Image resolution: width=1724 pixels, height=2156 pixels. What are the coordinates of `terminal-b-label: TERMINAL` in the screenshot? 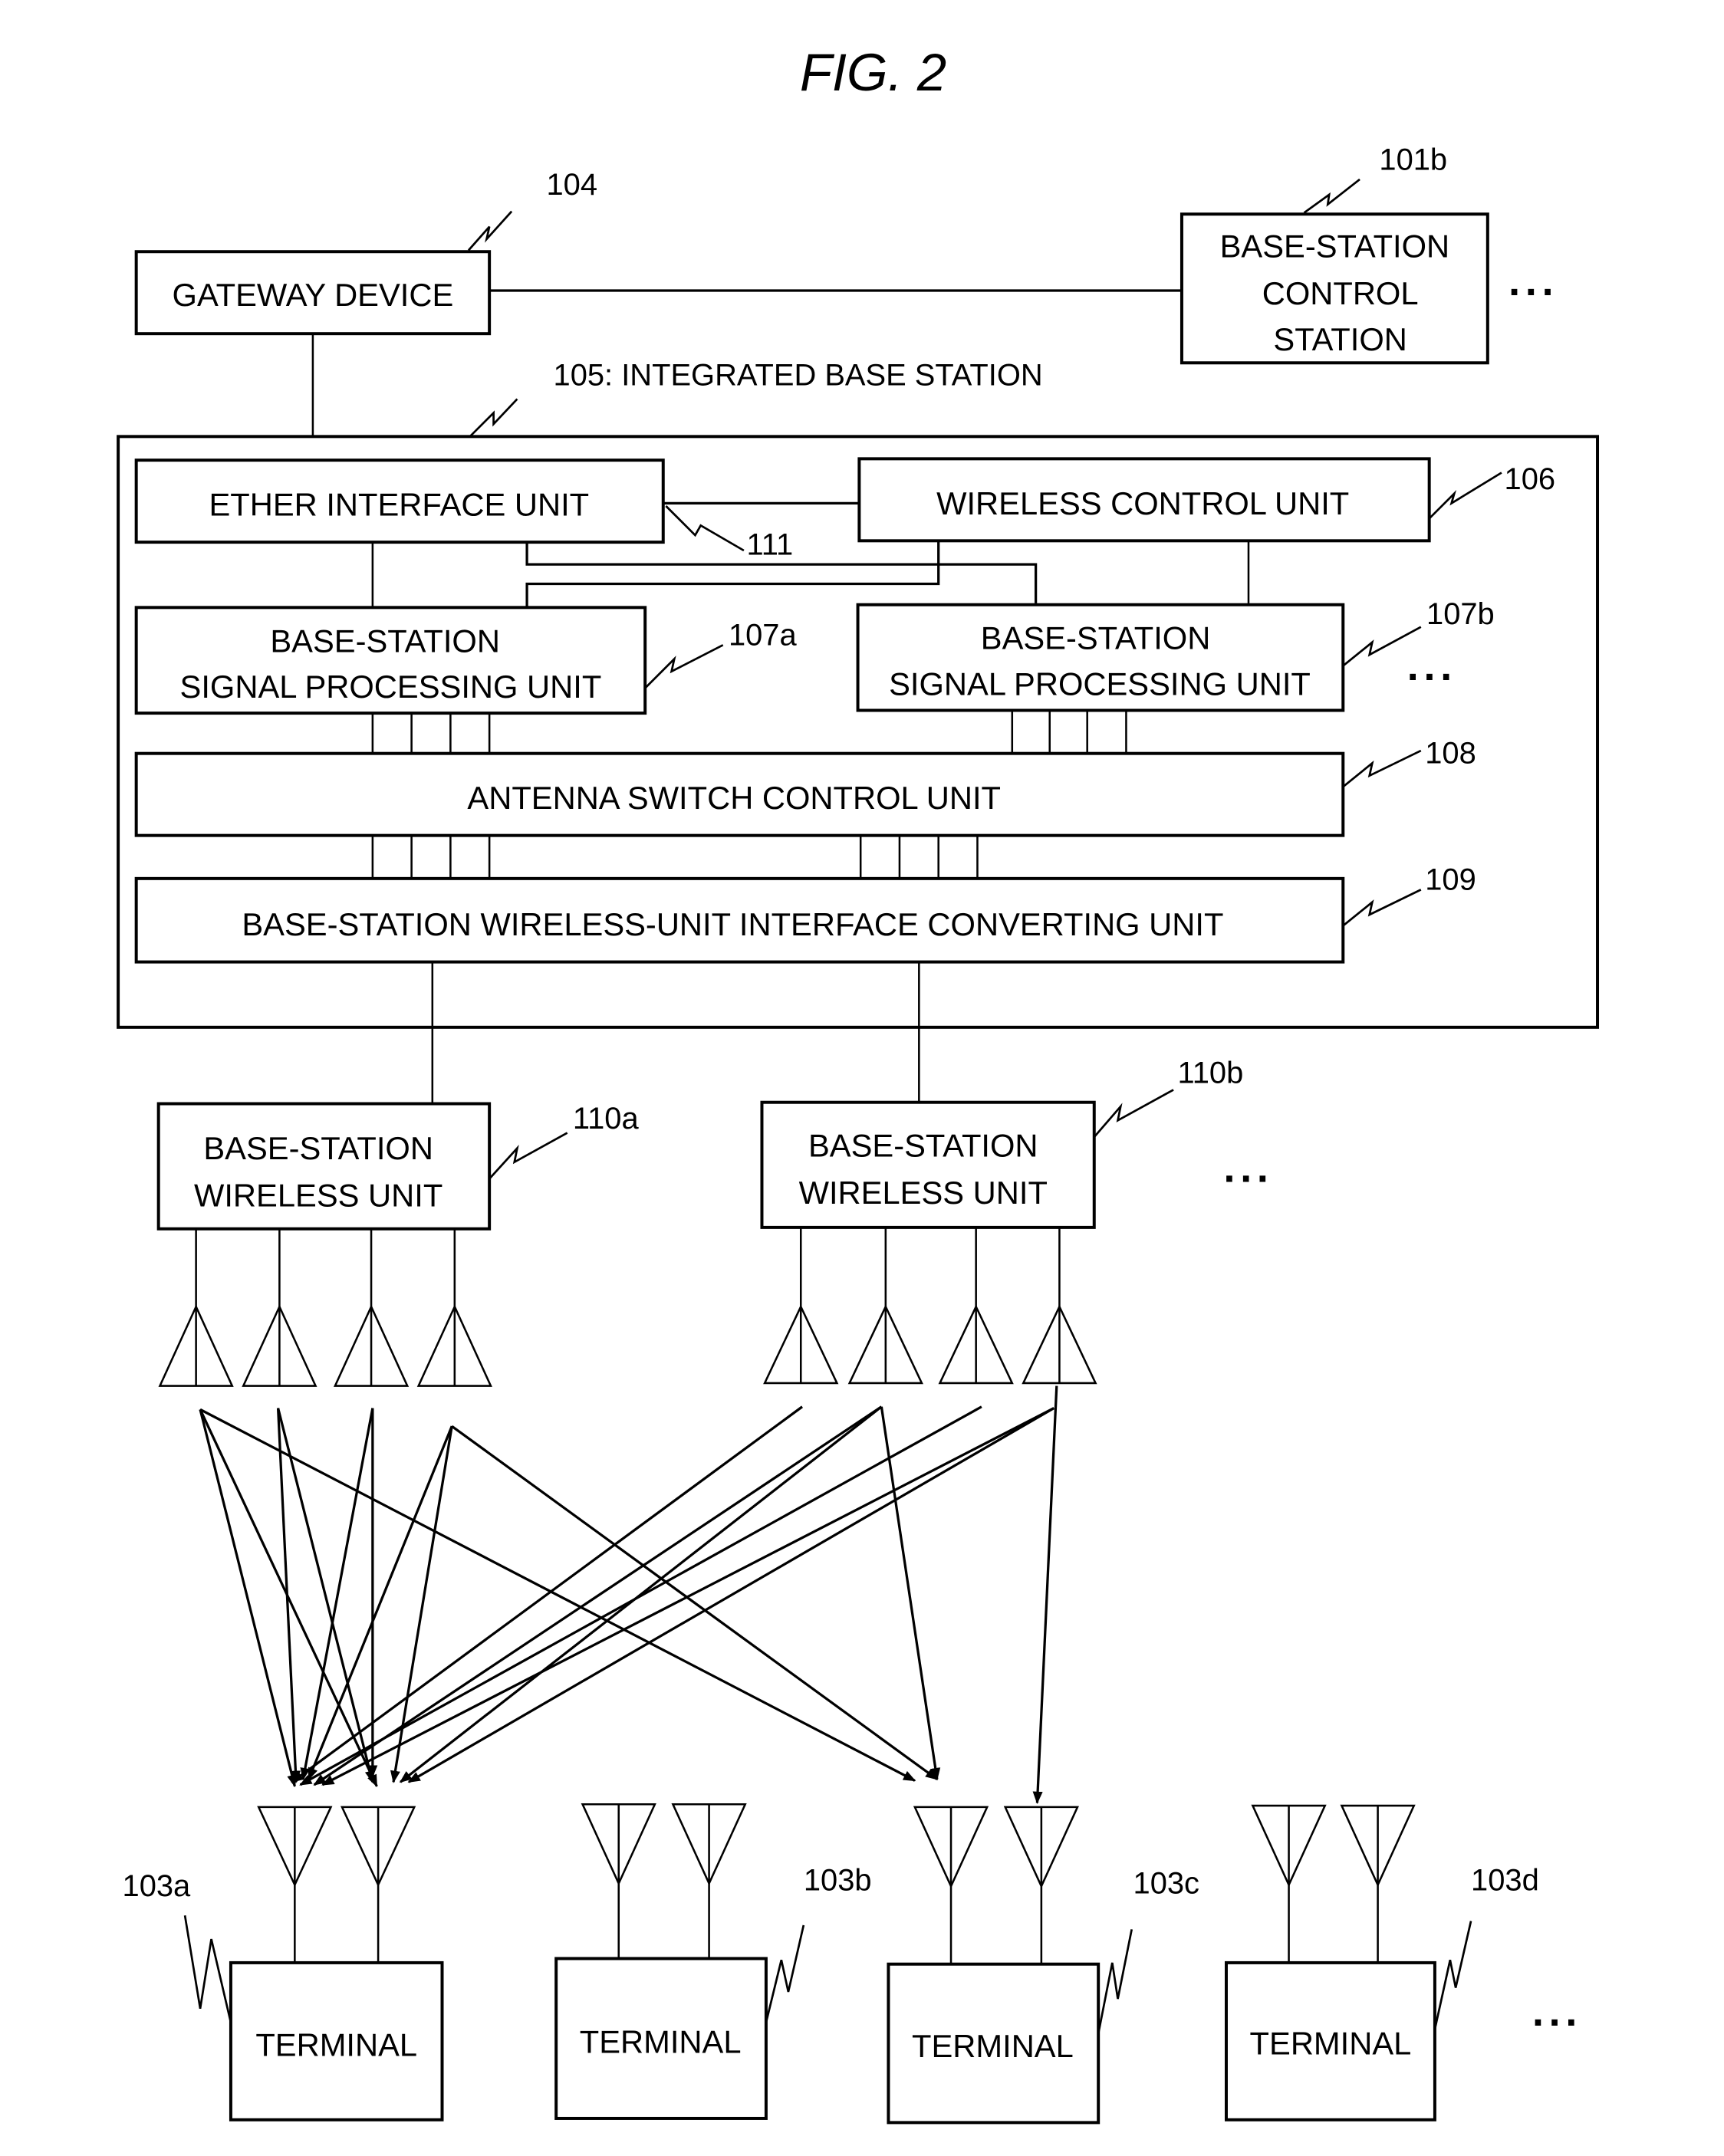 It's located at (661, 2042).